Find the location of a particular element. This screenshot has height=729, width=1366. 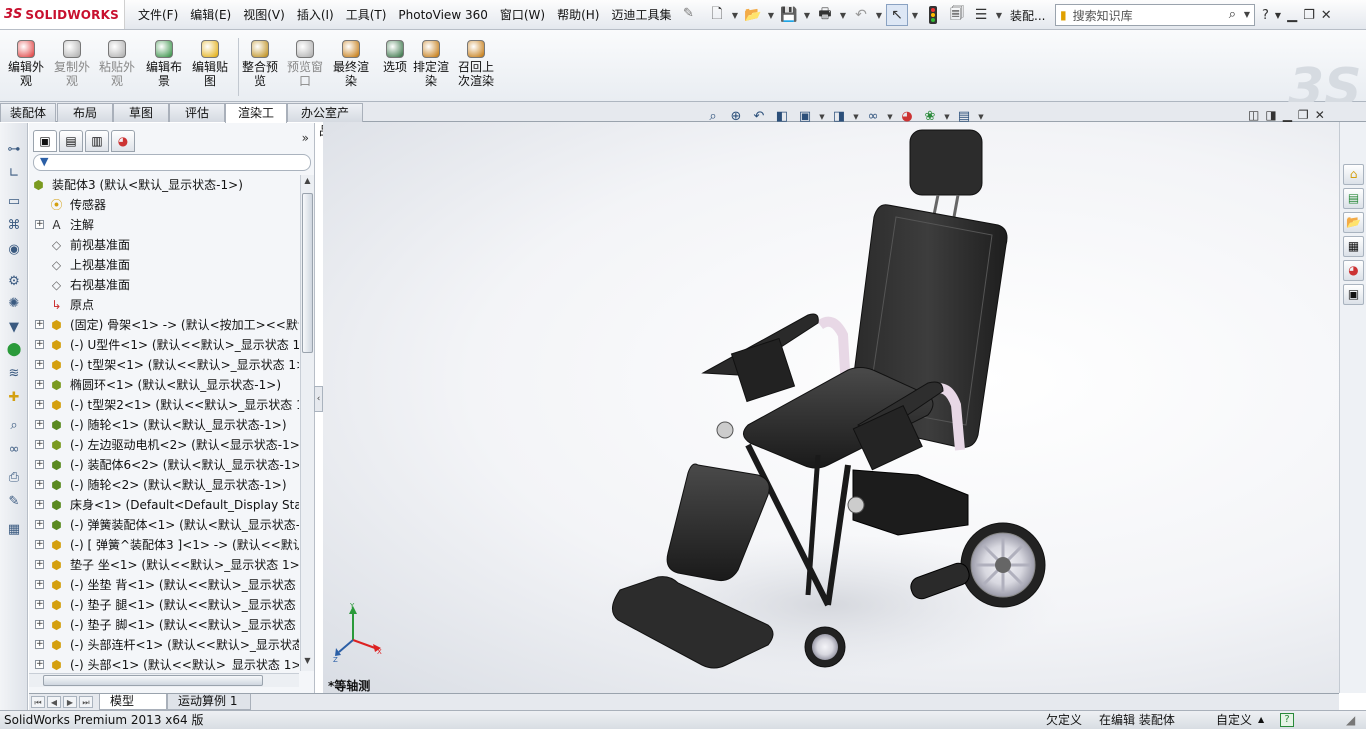

more-tabs-icon: » is located at coordinates (305, 138).